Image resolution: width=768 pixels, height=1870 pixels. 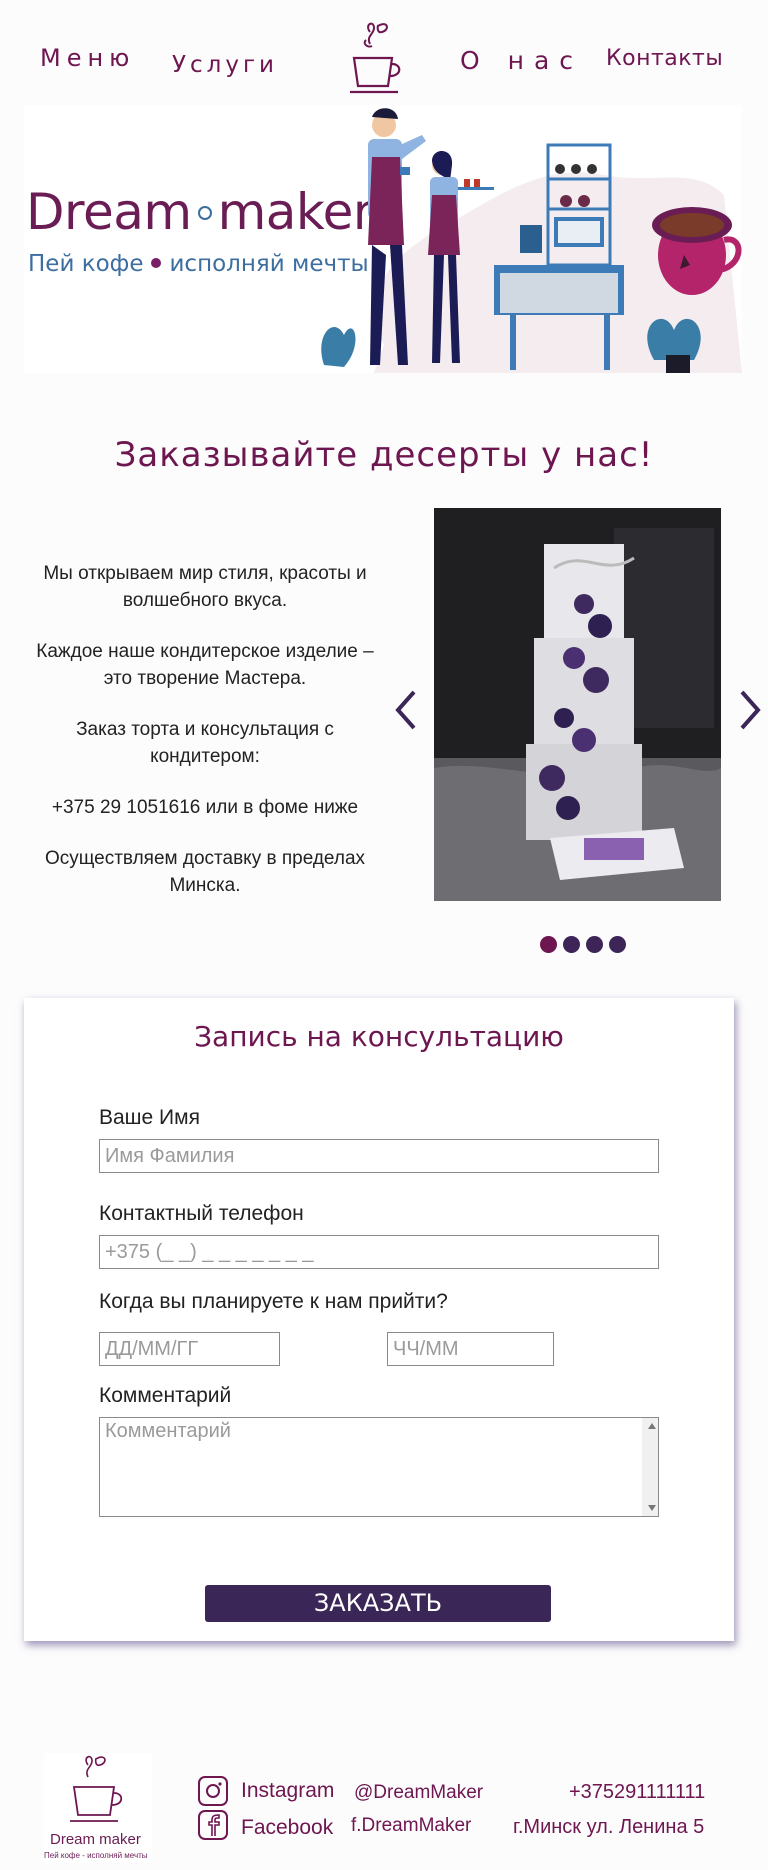 I want to click on visit-label: Когда вы планируете к нам прийти?, so click(x=273, y=1301).